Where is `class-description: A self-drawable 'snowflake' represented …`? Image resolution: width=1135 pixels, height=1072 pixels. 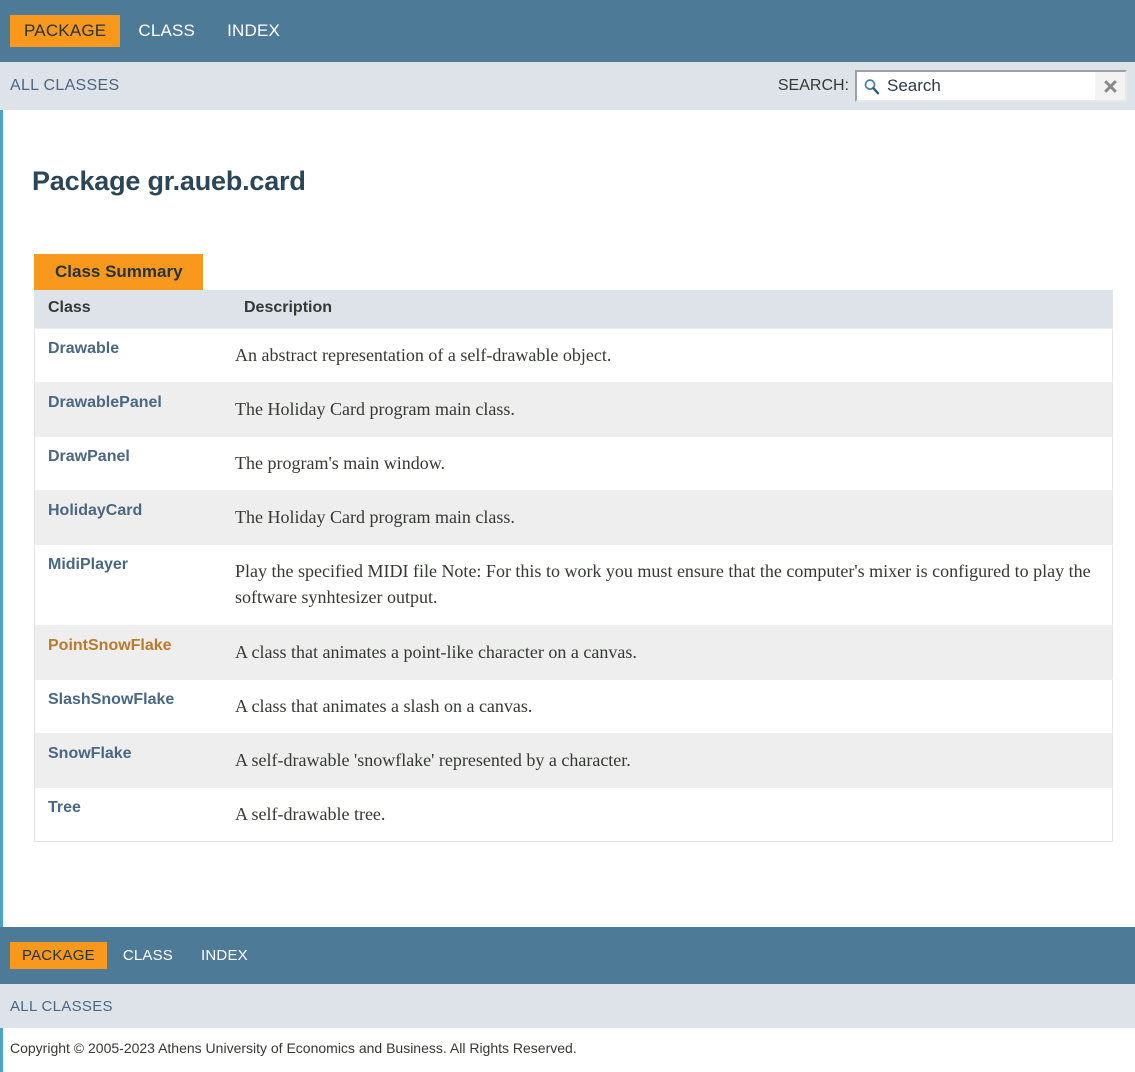 class-description: A self-drawable 'snowflake' represented … is located at coordinates (672, 760).